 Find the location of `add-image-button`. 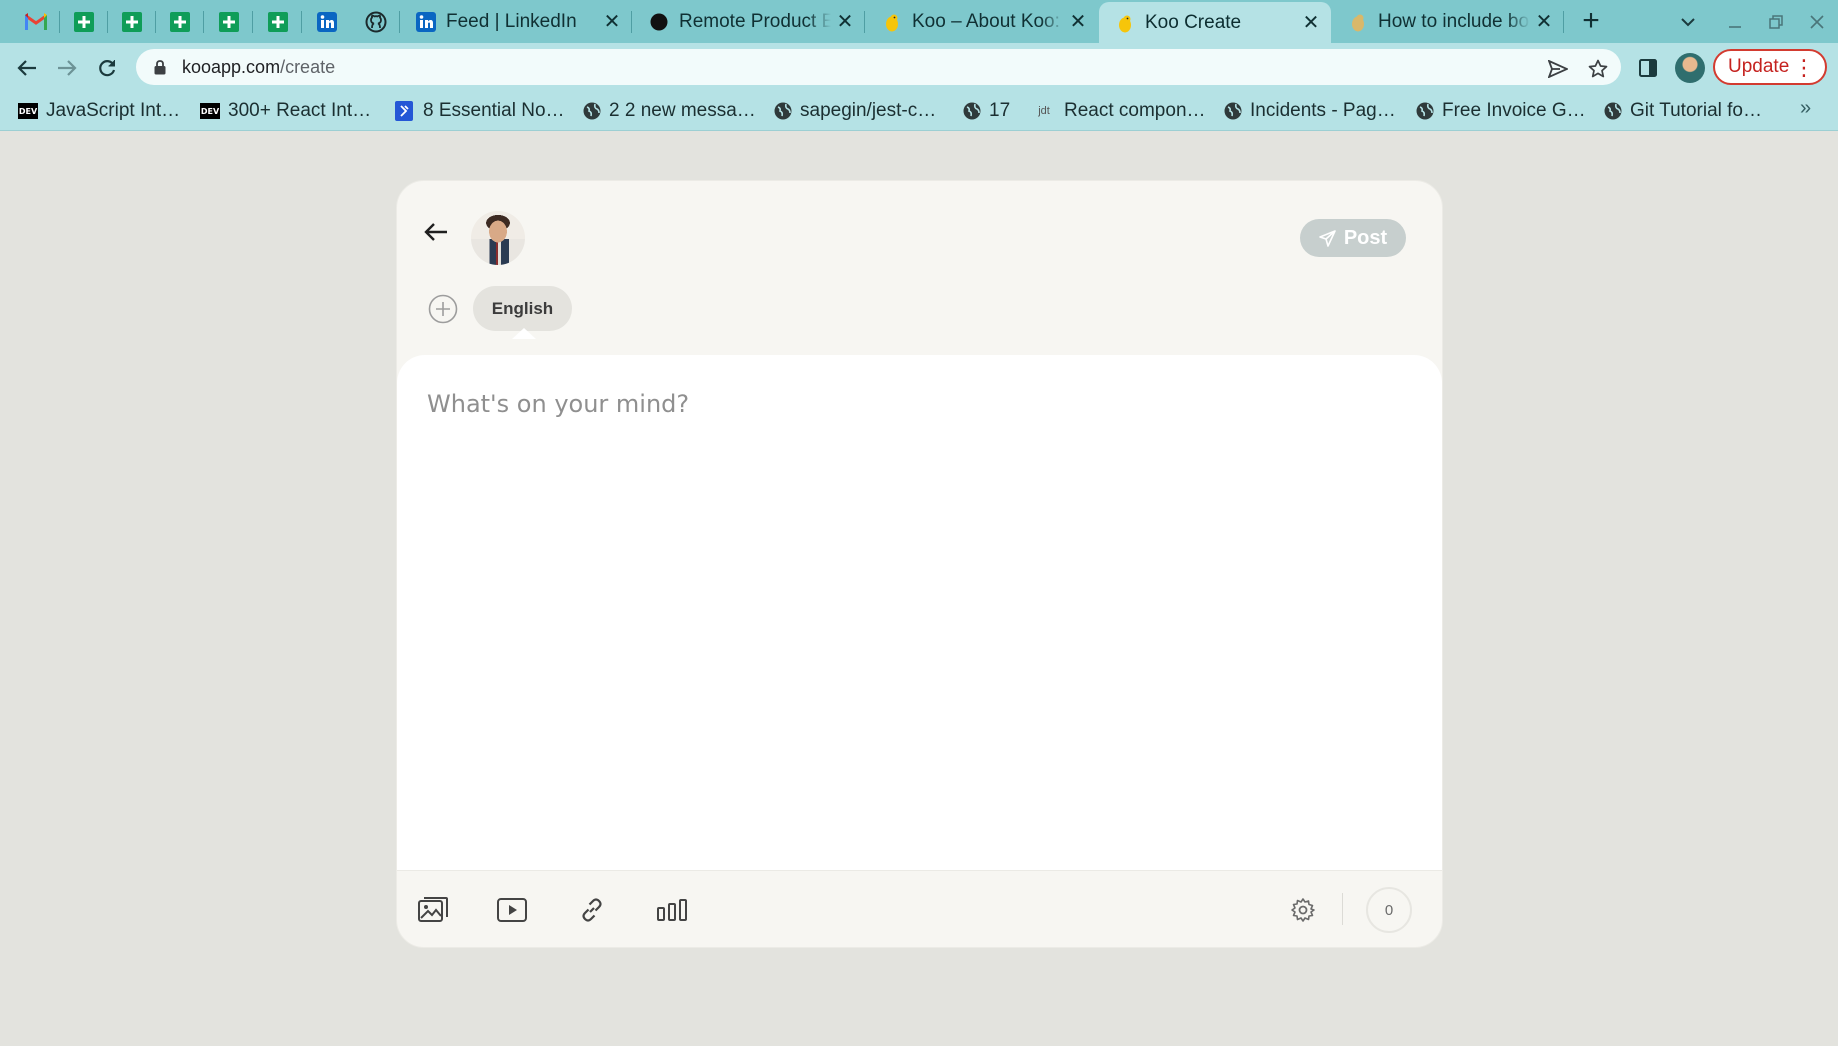

add-image-button is located at coordinates (433, 910).